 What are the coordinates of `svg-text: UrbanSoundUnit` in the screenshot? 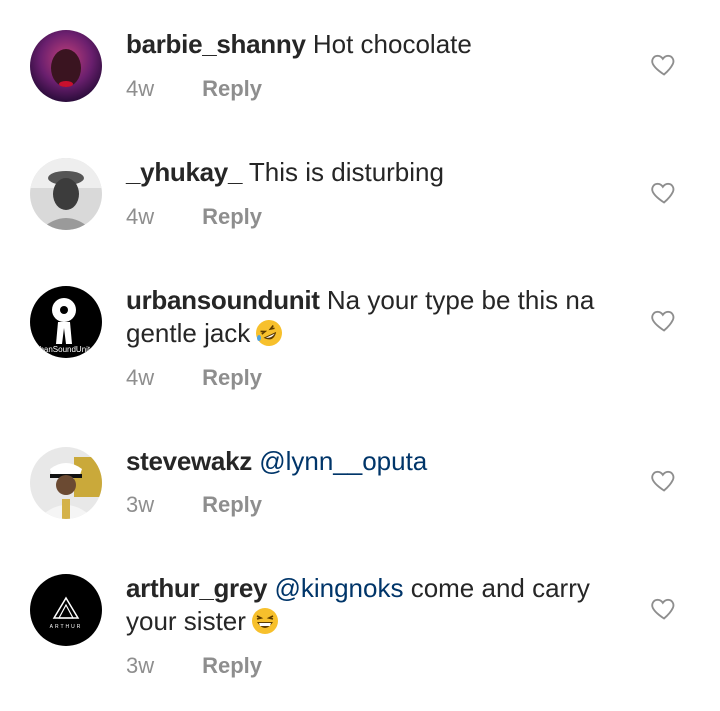 It's located at (61, 349).